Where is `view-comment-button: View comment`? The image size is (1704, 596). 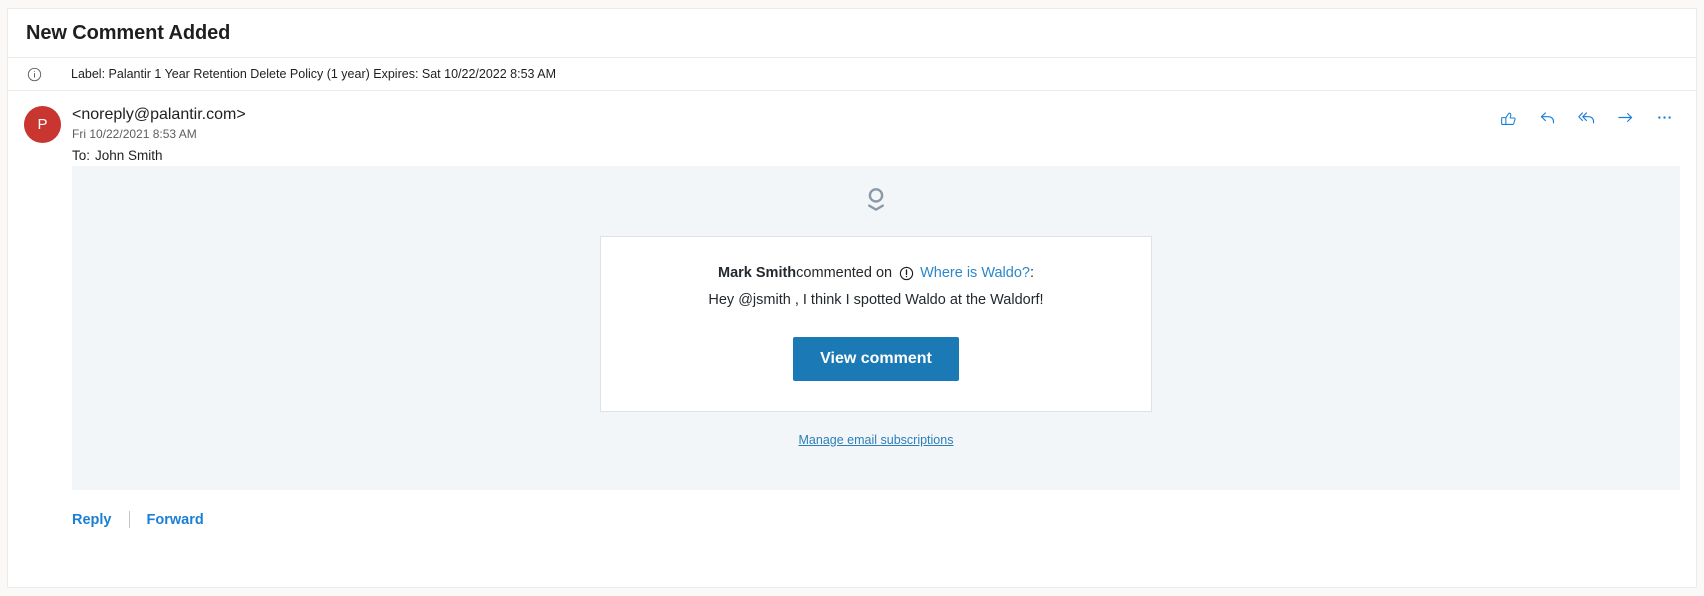 view-comment-button: View comment is located at coordinates (876, 359).